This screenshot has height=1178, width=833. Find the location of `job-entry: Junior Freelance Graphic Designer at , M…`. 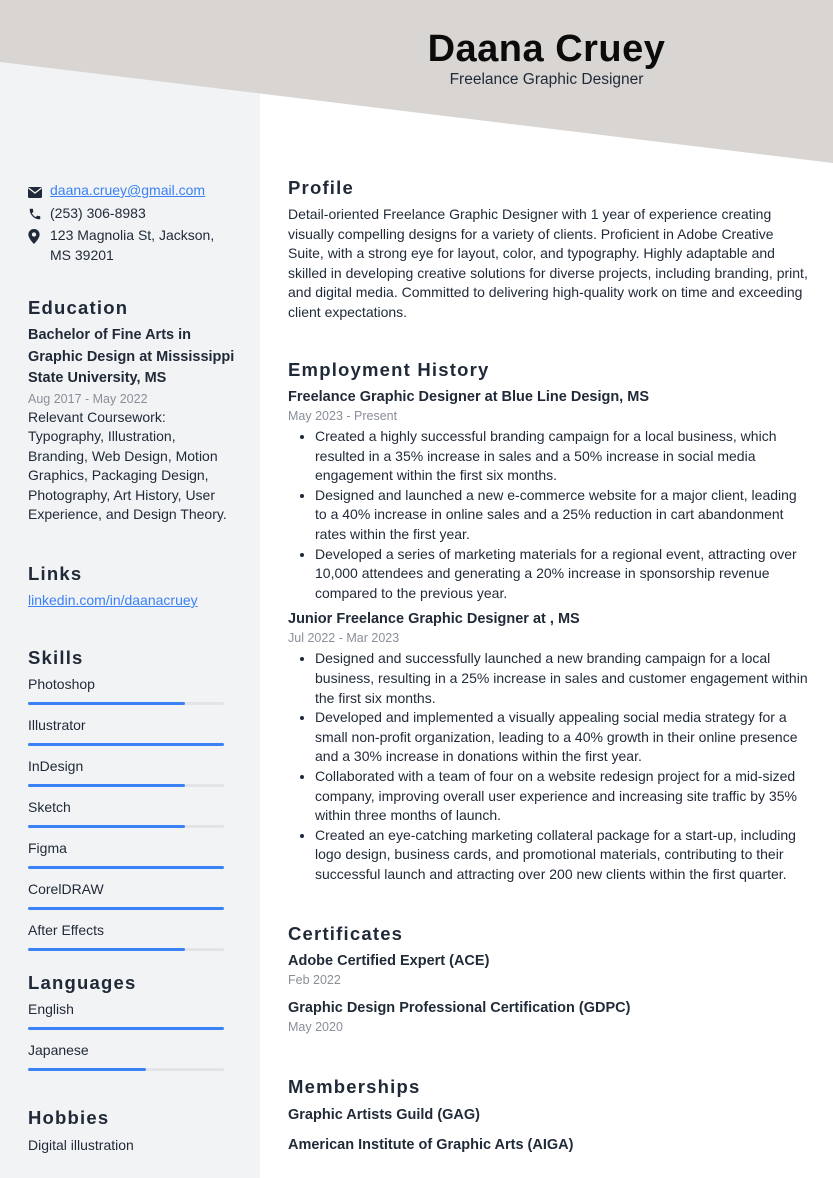

job-entry: Junior Freelance Graphic Designer at , M… is located at coordinates (548, 746).